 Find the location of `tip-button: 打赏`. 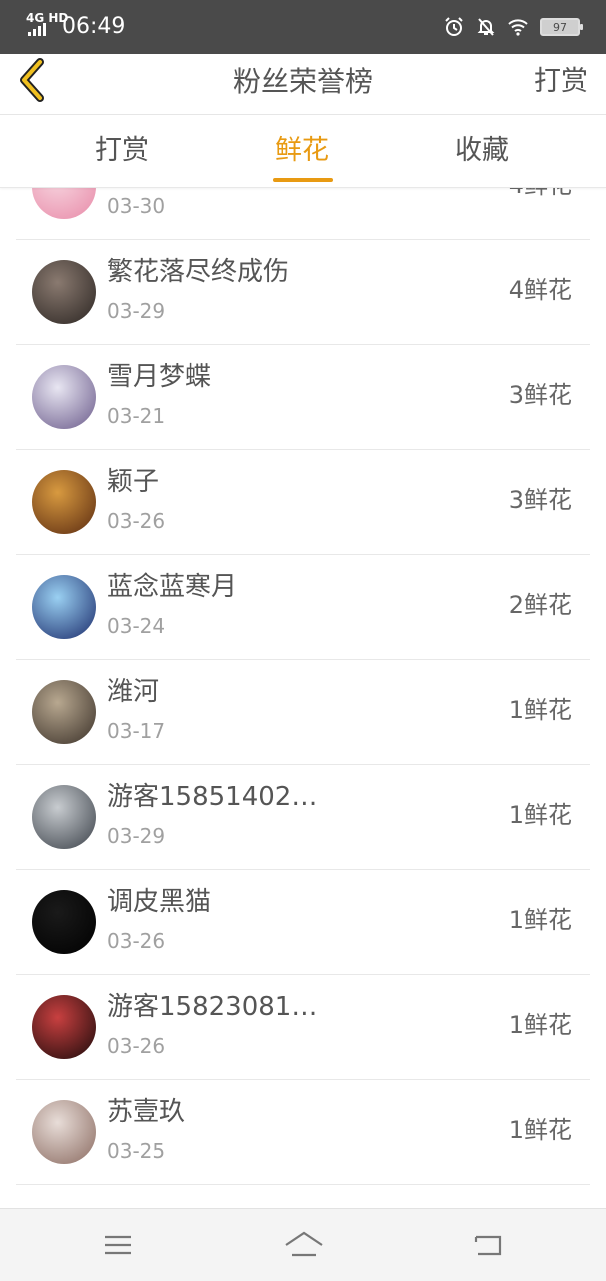

tip-button: 打赏 is located at coordinates (561, 82).